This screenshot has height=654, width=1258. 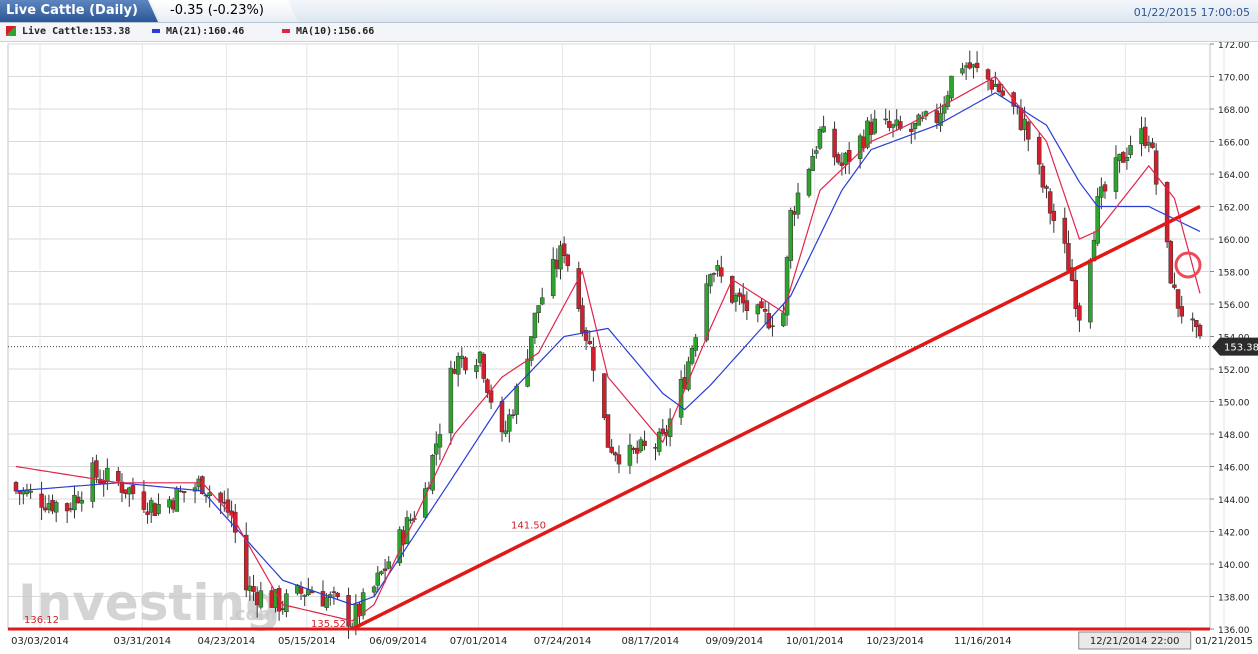 What do you see at coordinates (528, 525) in the screenshot?
I see `trendline-annotation: 141.50` at bounding box center [528, 525].